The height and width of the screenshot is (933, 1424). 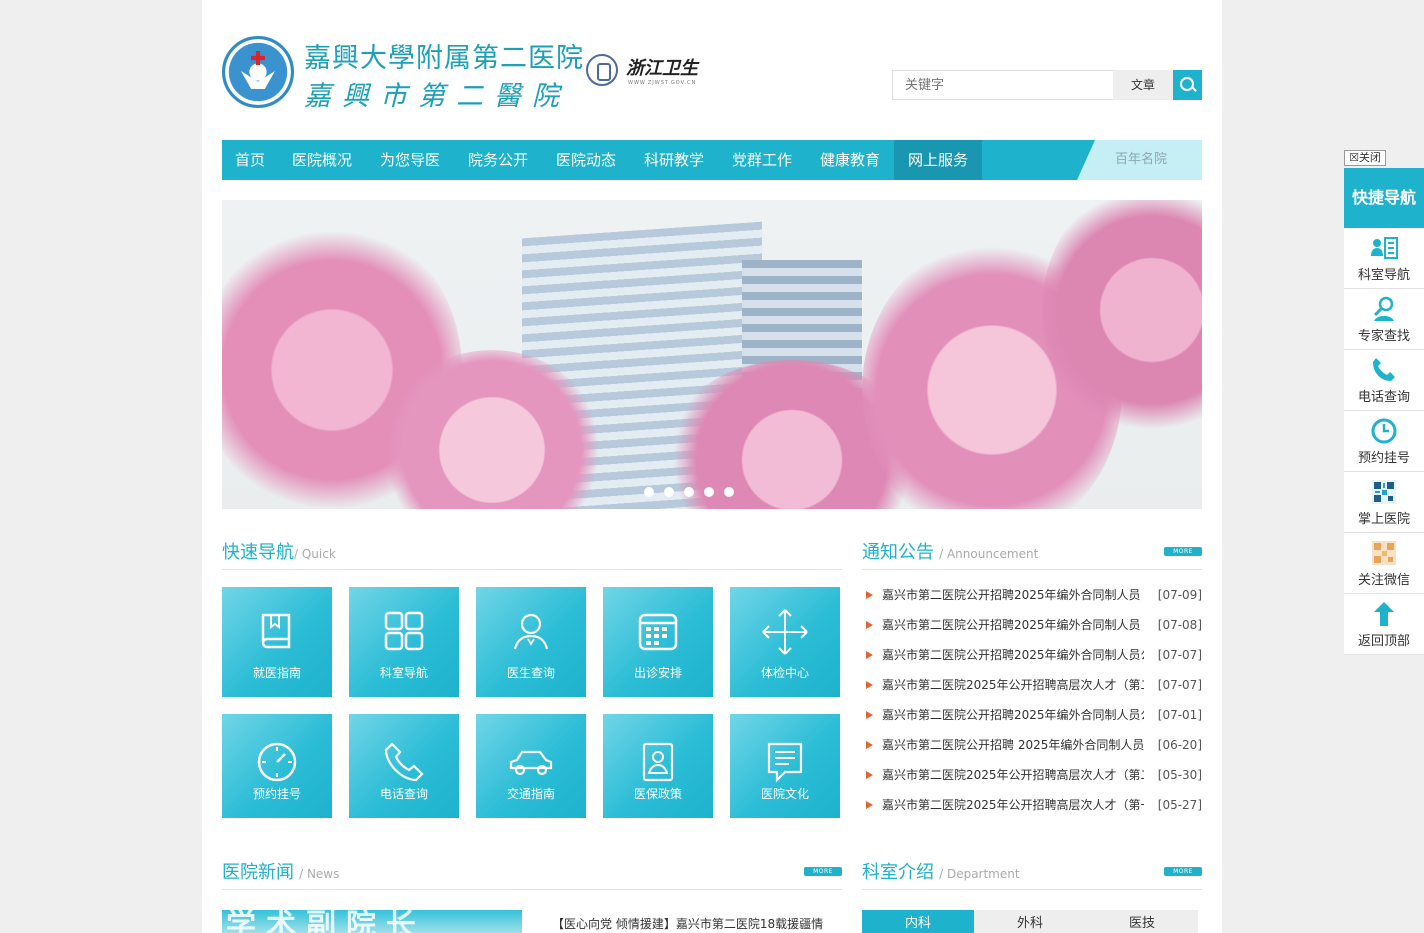 What do you see at coordinates (258, 872) in the screenshot?
I see `news-title: 医院新闻` at bounding box center [258, 872].